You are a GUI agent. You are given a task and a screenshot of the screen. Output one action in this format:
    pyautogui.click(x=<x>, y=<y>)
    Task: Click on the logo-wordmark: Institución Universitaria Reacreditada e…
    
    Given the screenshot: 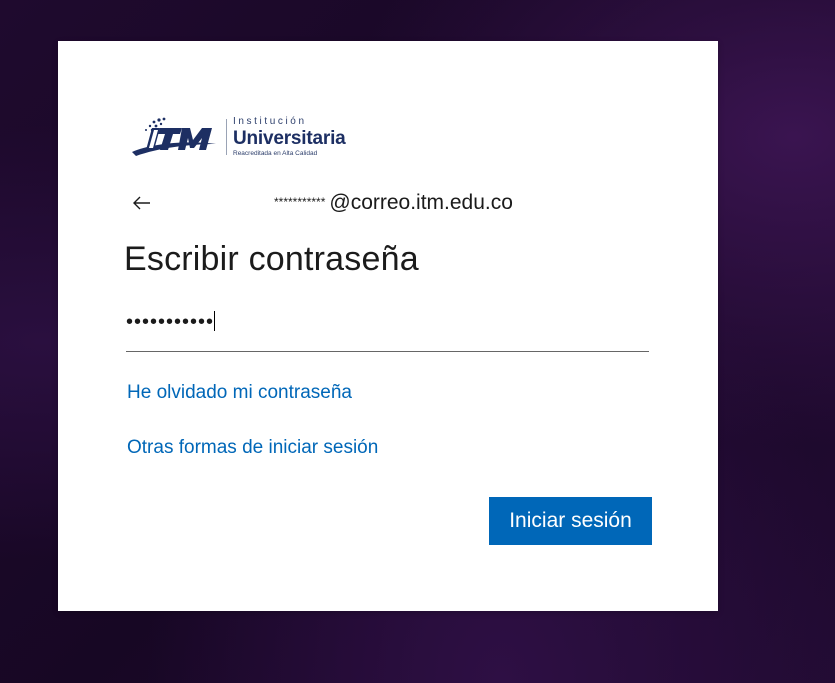 What is the action you would take?
    pyautogui.click(x=289, y=136)
    